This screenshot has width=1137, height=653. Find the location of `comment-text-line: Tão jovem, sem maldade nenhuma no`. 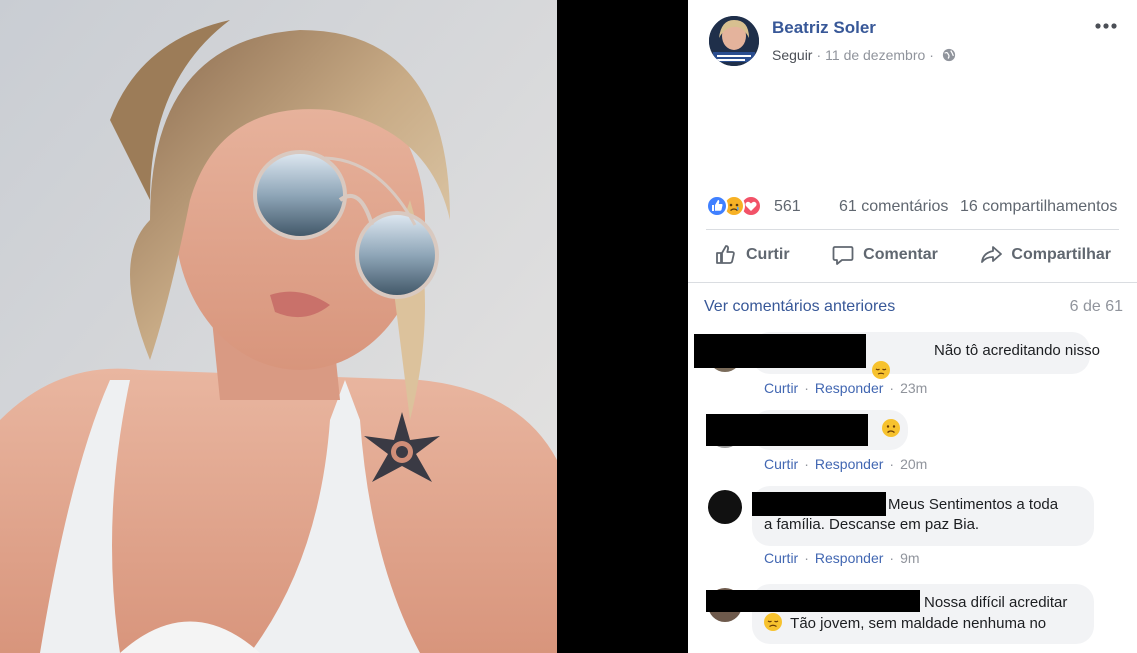

comment-text-line: Tão jovem, sem maldade nenhuma no is located at coordinates (918, 623).